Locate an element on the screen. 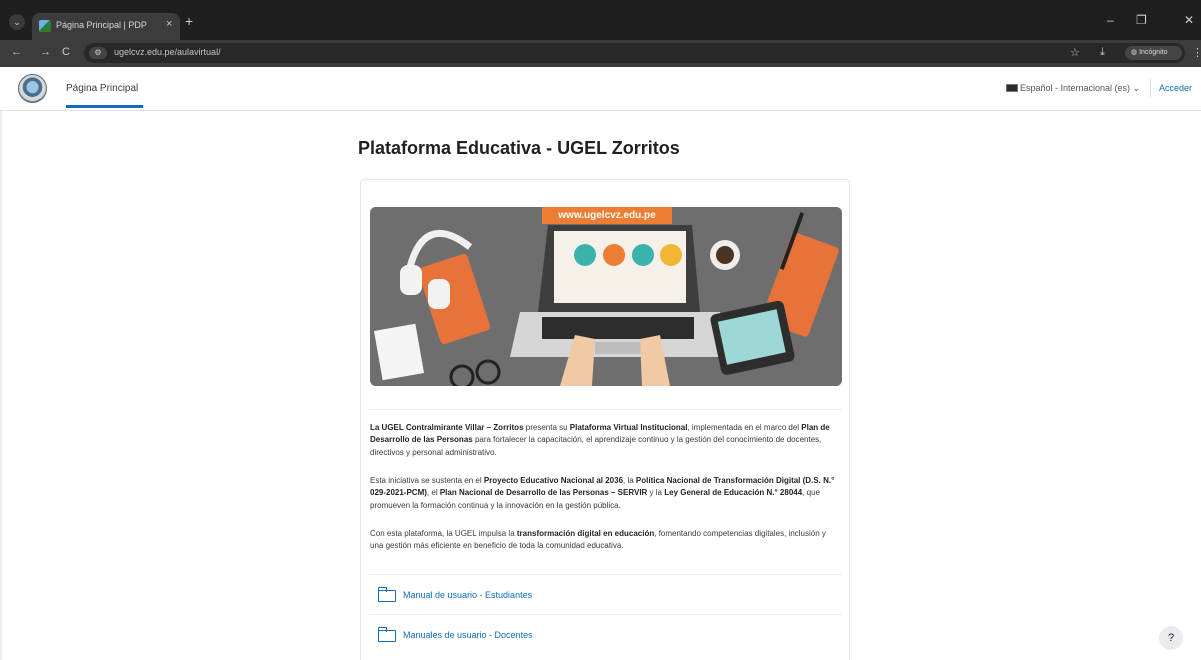  banner-illustration is located at coordinates (606, 296).